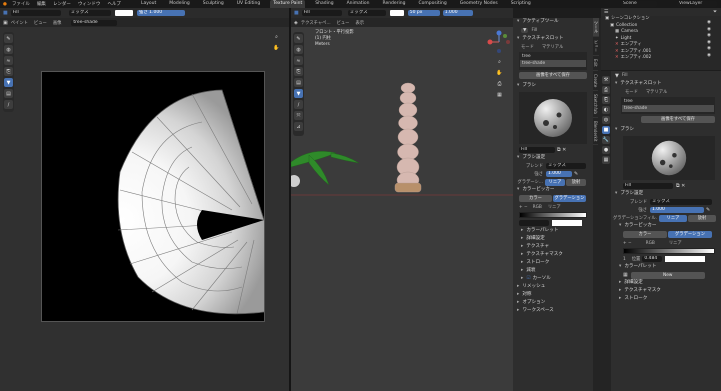 Image resolution: width=721 pixels, height=391 pixels. I want to click on workspace-tab-uv-editing: UV Editing, so click(248, 4).